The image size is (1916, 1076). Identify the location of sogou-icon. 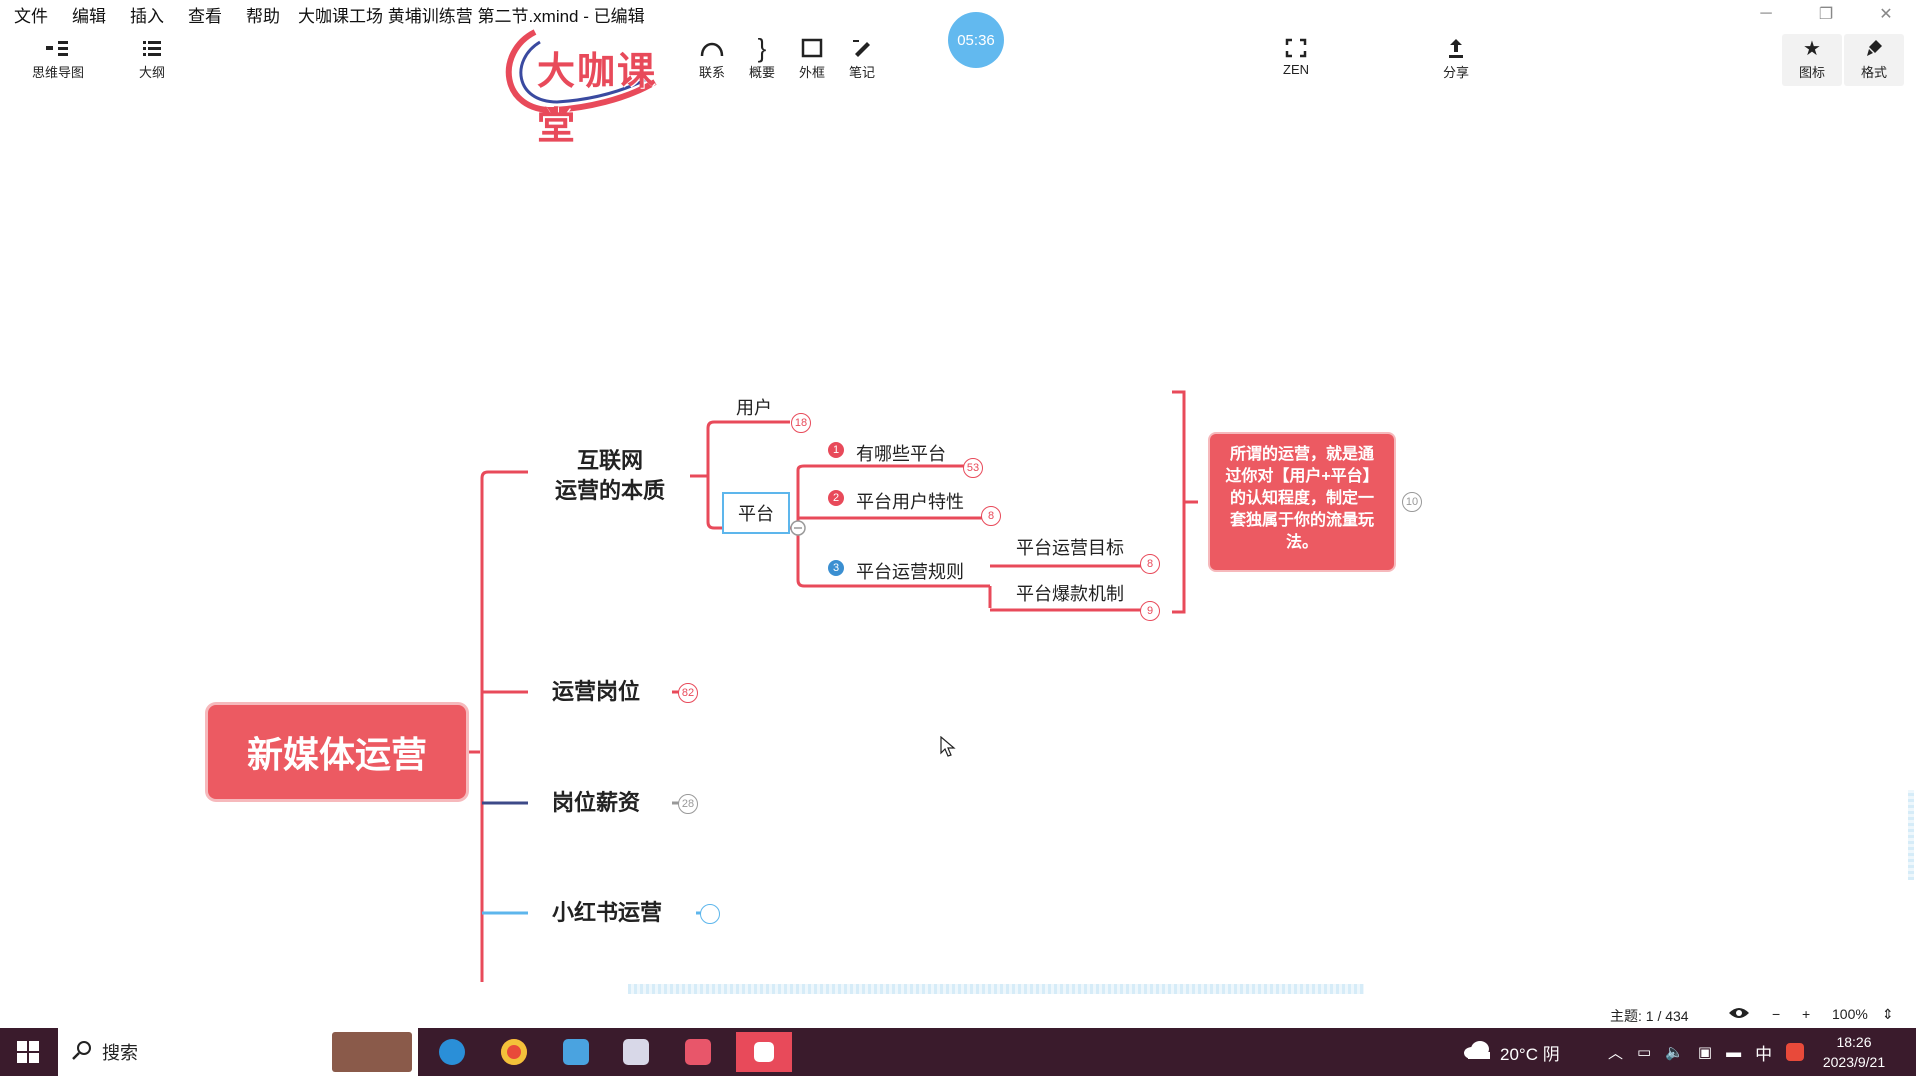
(1795, 1052).